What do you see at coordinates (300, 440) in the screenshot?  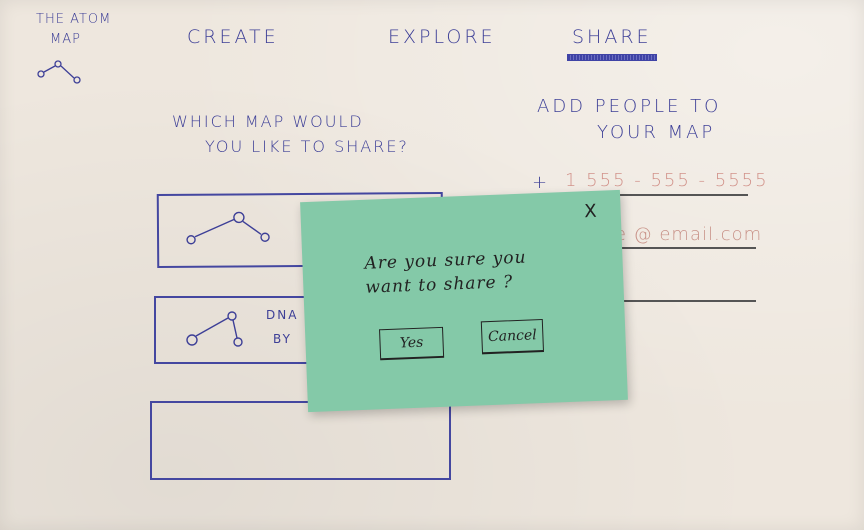 I see `map-card-empty` at bounding box center [300, 440].